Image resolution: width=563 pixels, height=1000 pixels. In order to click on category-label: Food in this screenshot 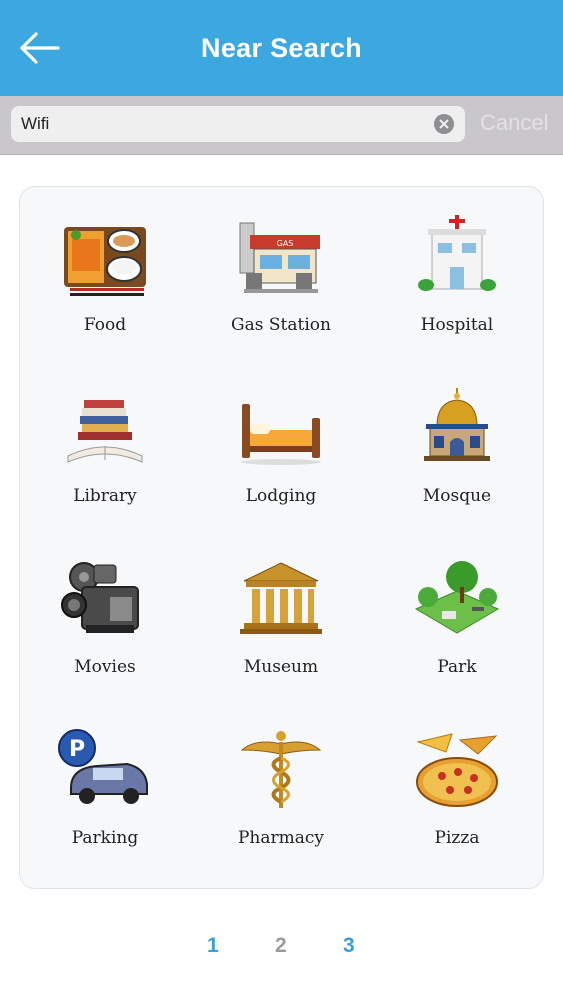, I will do `click(105, 325)`.